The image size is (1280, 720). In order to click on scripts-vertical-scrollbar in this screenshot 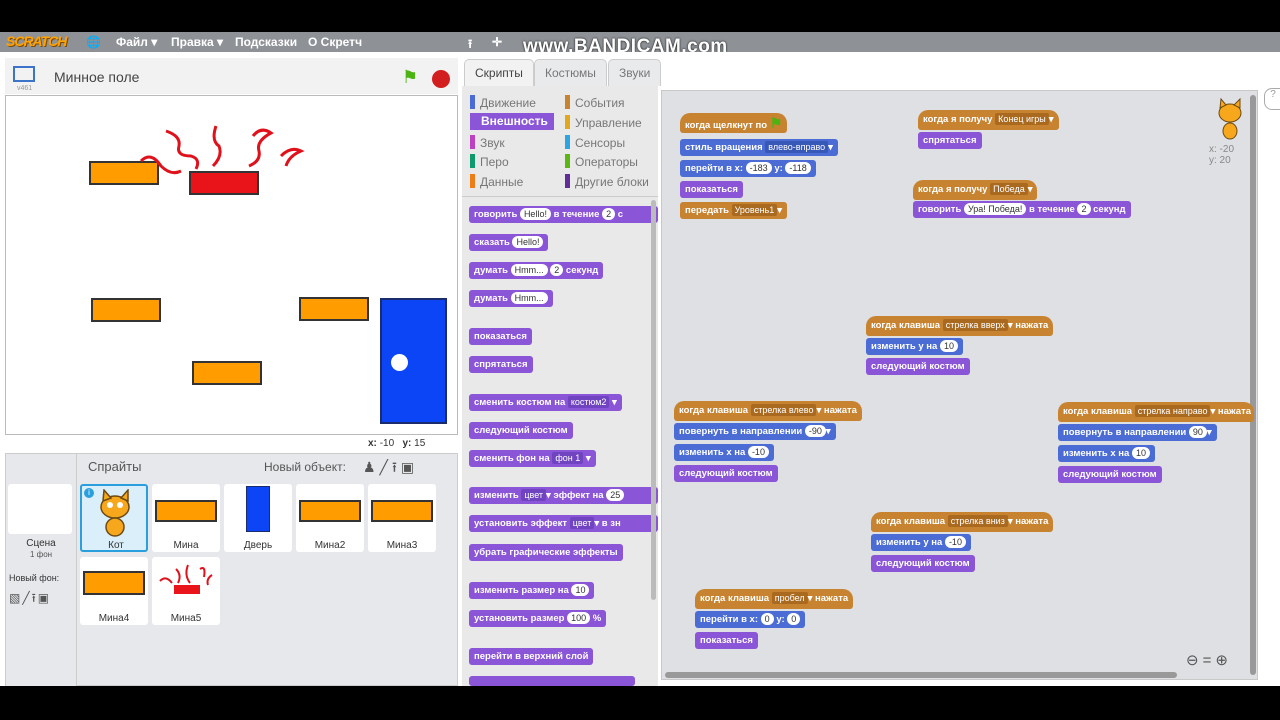, I will do `click(1253, 385)`.